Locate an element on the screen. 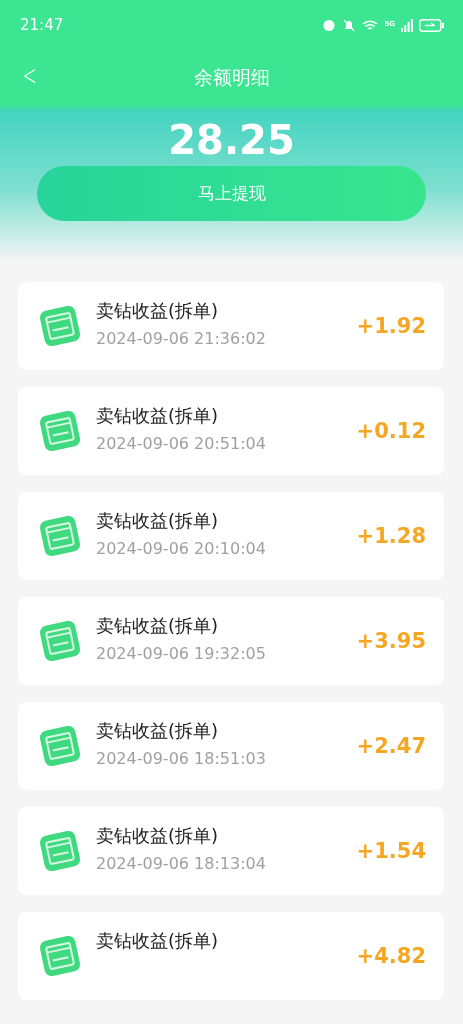 This screenshot has width=463, height=1024. record-amount: +0.12 is located at coordinates (391, 431).